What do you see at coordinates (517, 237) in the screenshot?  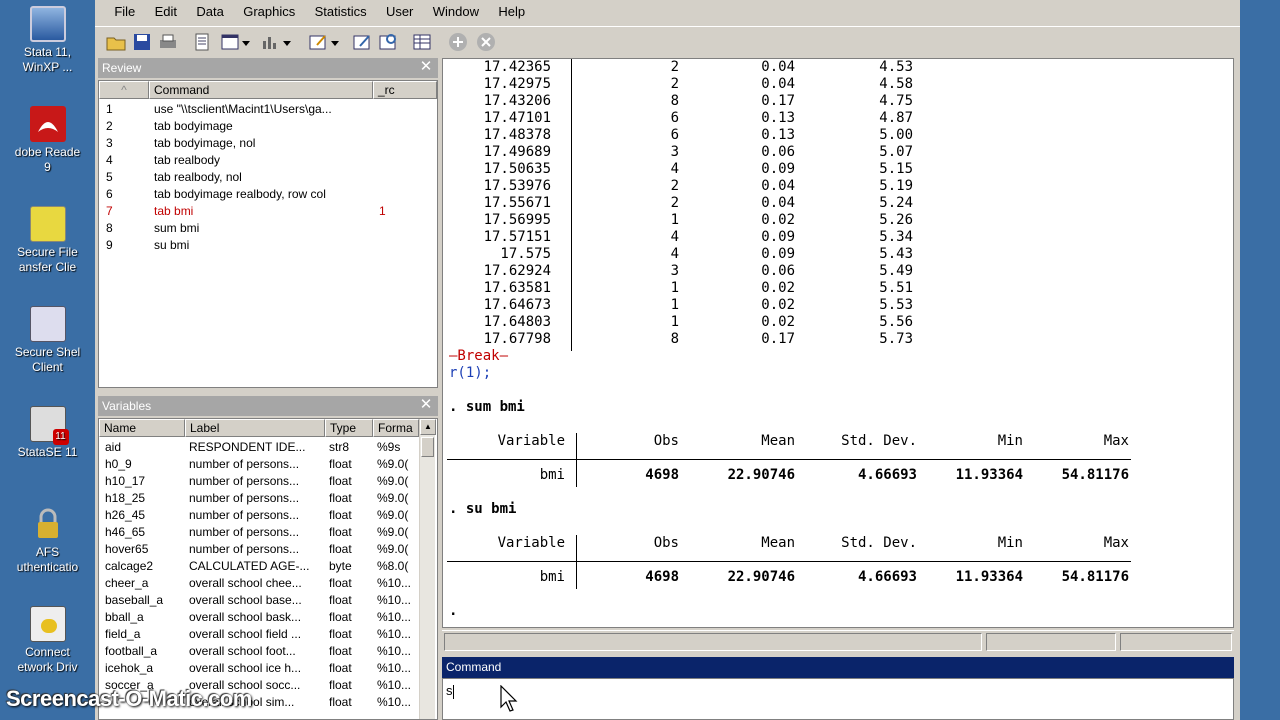 I see `tab-bmi-value: 17.57151` at bounding box center [517, 237].